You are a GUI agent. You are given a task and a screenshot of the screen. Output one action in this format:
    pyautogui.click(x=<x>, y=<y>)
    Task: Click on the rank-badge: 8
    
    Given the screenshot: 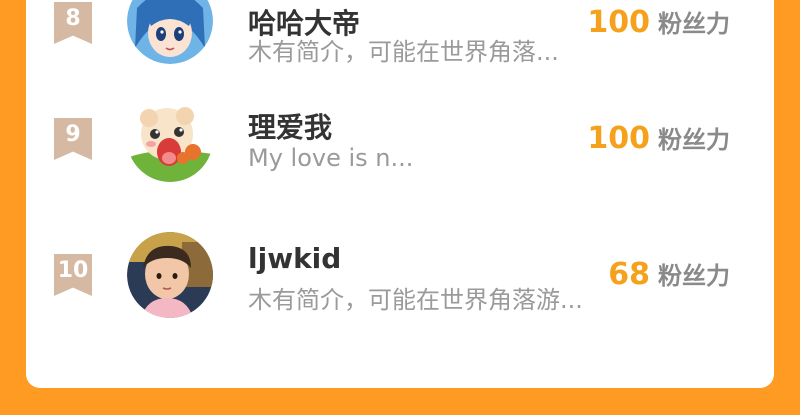 What is the action you would take?
    pyautogui.click(x=73, y=23)
    